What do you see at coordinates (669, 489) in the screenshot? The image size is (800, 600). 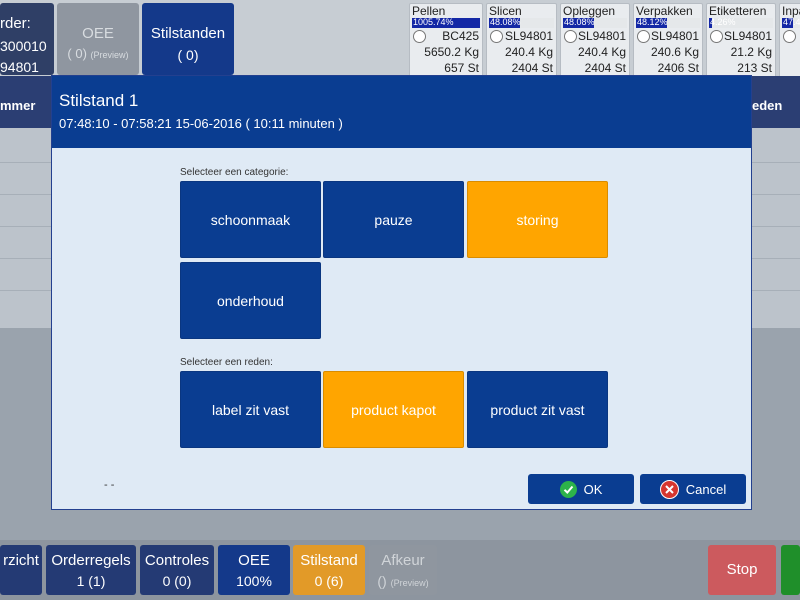 I see `cancel-x-icon` at bounding box center [669, 489].